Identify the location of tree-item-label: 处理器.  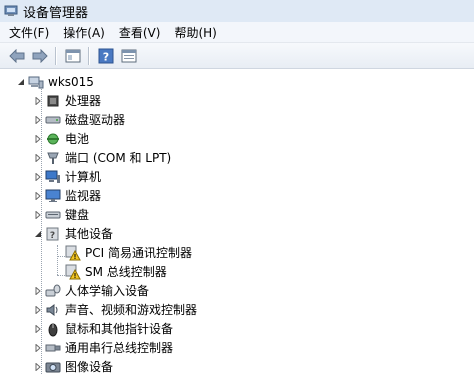
(83, 101).